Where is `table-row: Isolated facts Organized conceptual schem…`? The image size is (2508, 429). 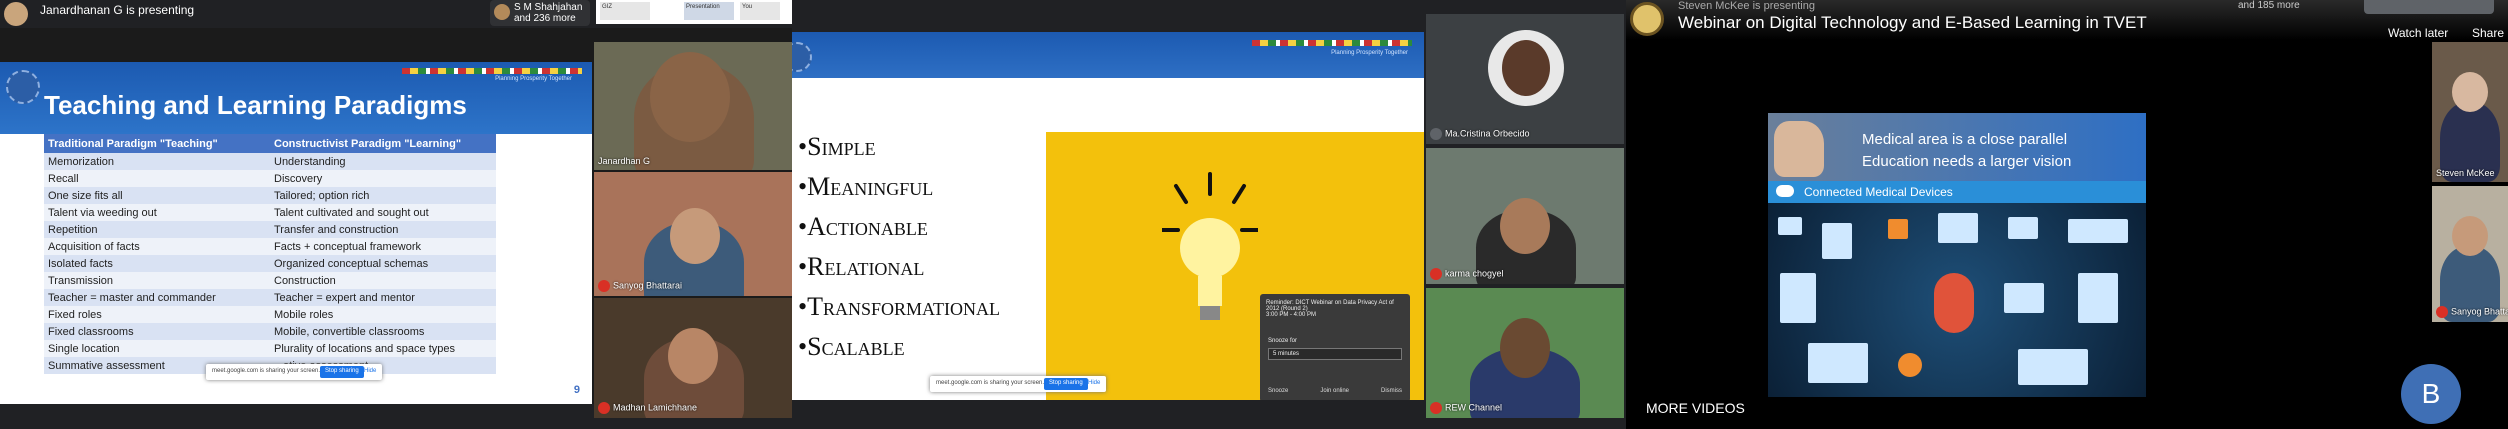 table-row: Isolated facts Organized conceptual schem… is located at coordinates (270, 263).